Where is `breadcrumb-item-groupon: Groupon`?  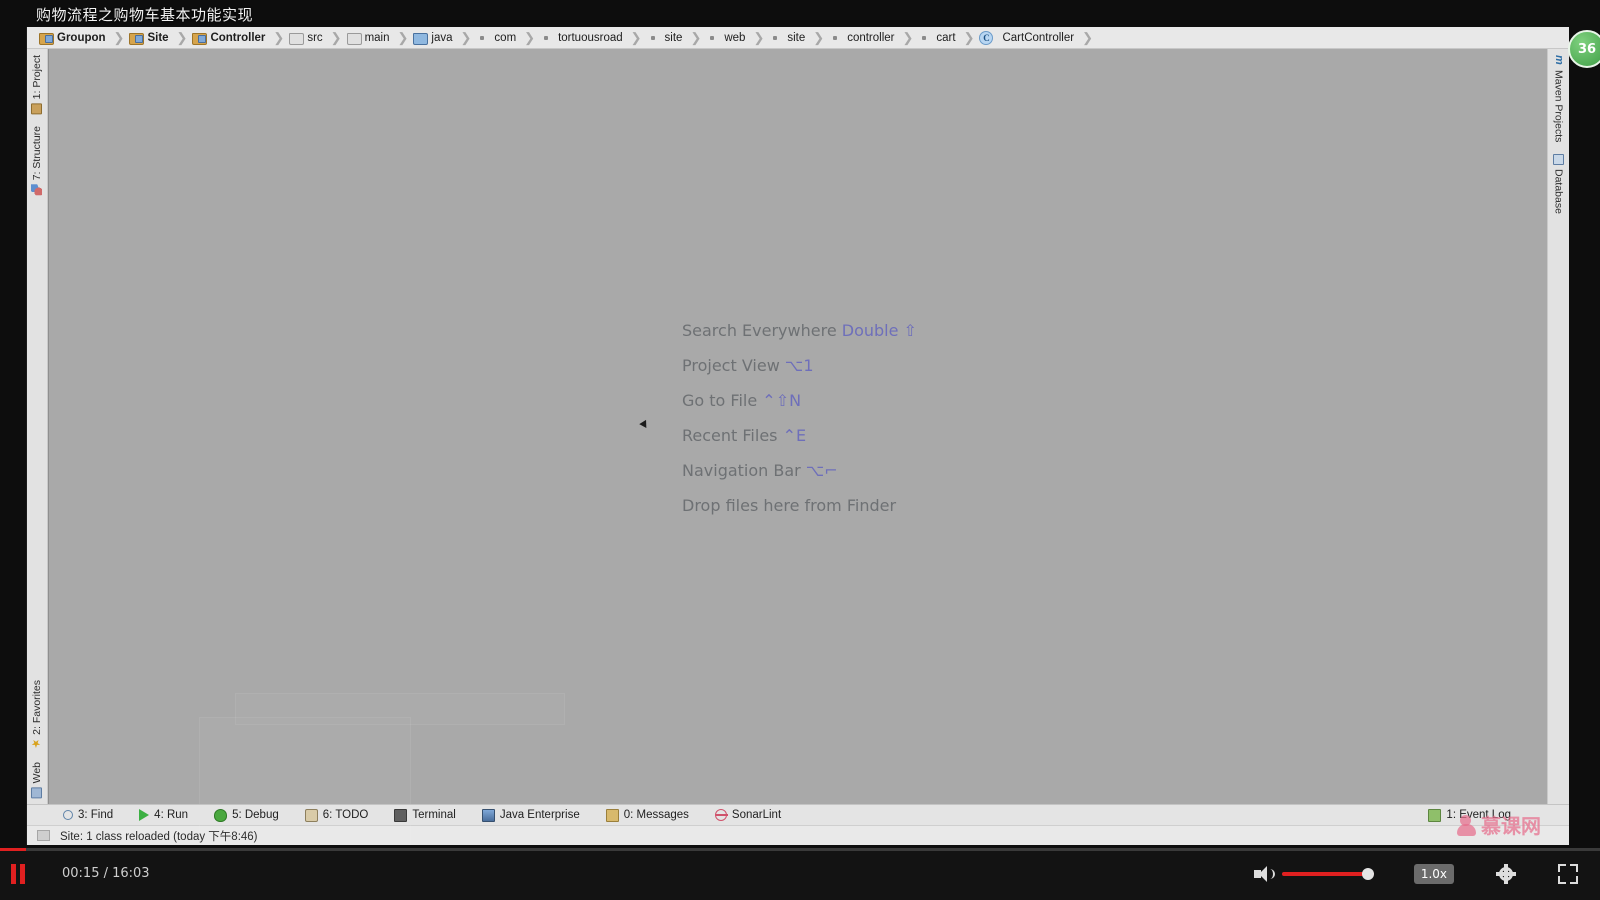
breadcrumb-item-groupon: Groupon is located at coordinates (73, 37).